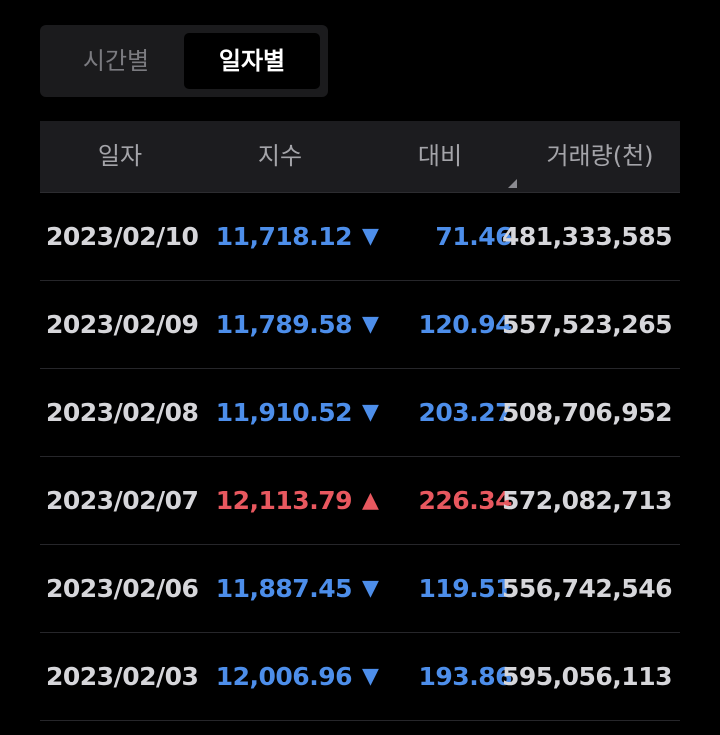 This screenshot has height=735, width=720. Describe the element at coordinates (120, 156) in the screenshot. I see `header-date: 일자` at that location.